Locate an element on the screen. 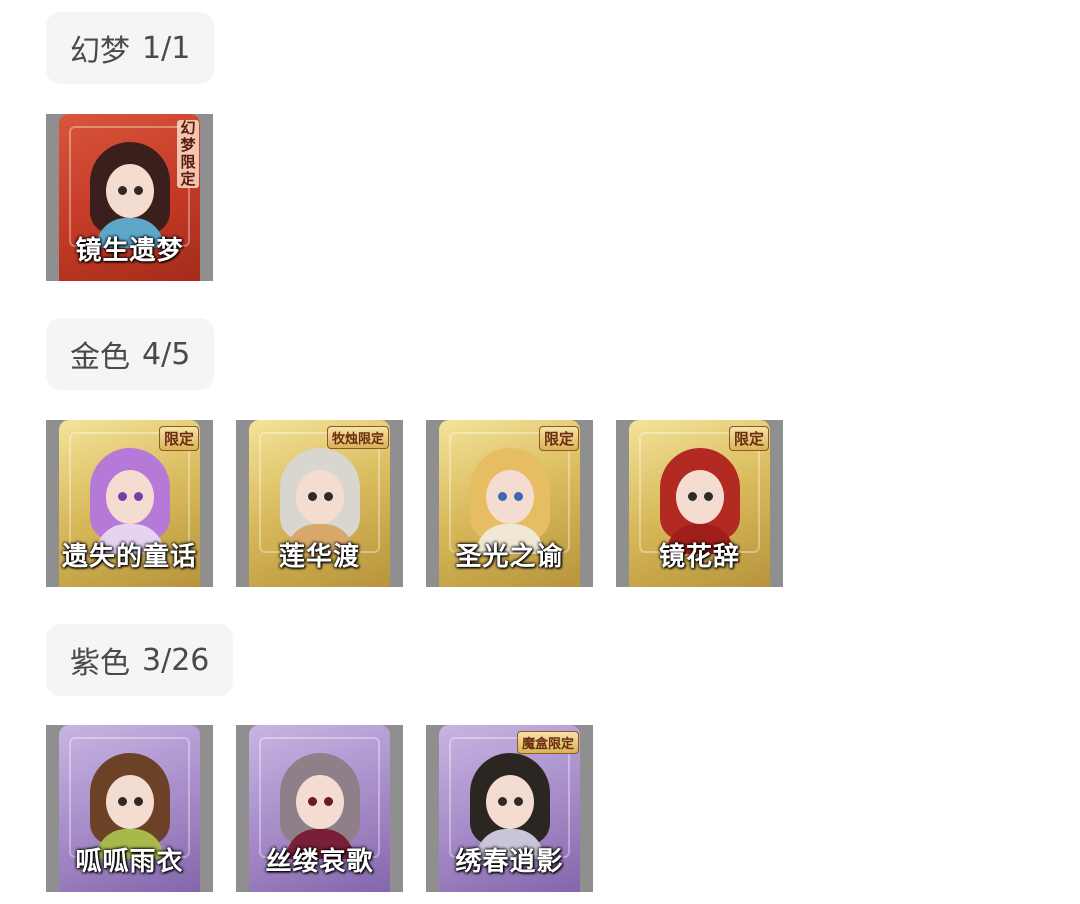  skin-name: 莲华渡 is located at coordinates (319, 557).